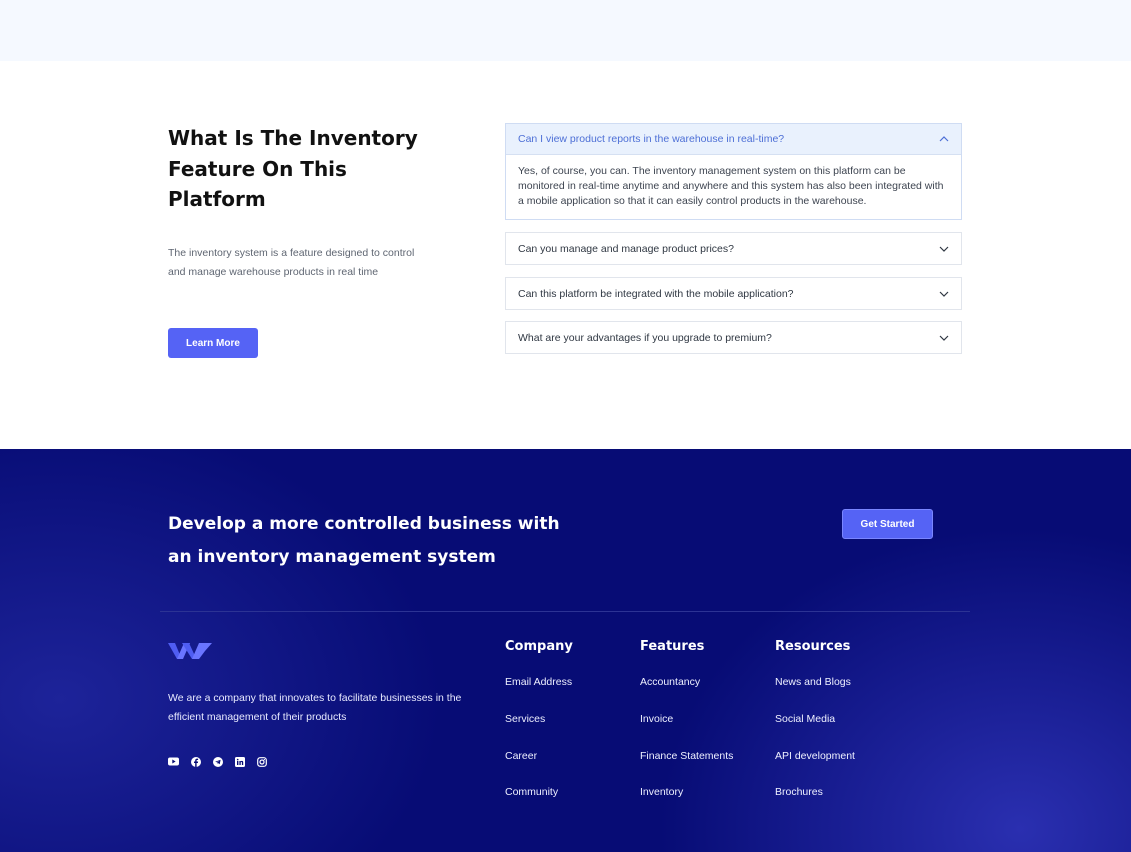  Describe the element at coordinates (195, 761) in the screenshot. I see `facebook-icon` at that location.